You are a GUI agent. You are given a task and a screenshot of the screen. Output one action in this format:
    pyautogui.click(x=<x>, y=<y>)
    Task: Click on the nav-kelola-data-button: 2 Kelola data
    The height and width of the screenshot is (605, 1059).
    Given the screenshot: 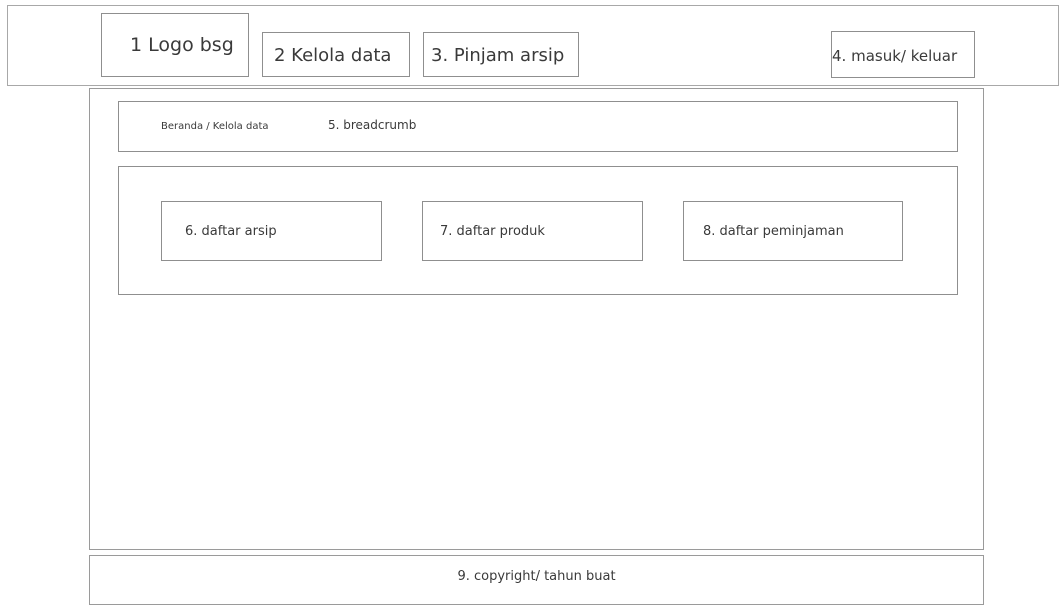 What is the action you would take?
    pyautogui.click(x=336, y=54)
    